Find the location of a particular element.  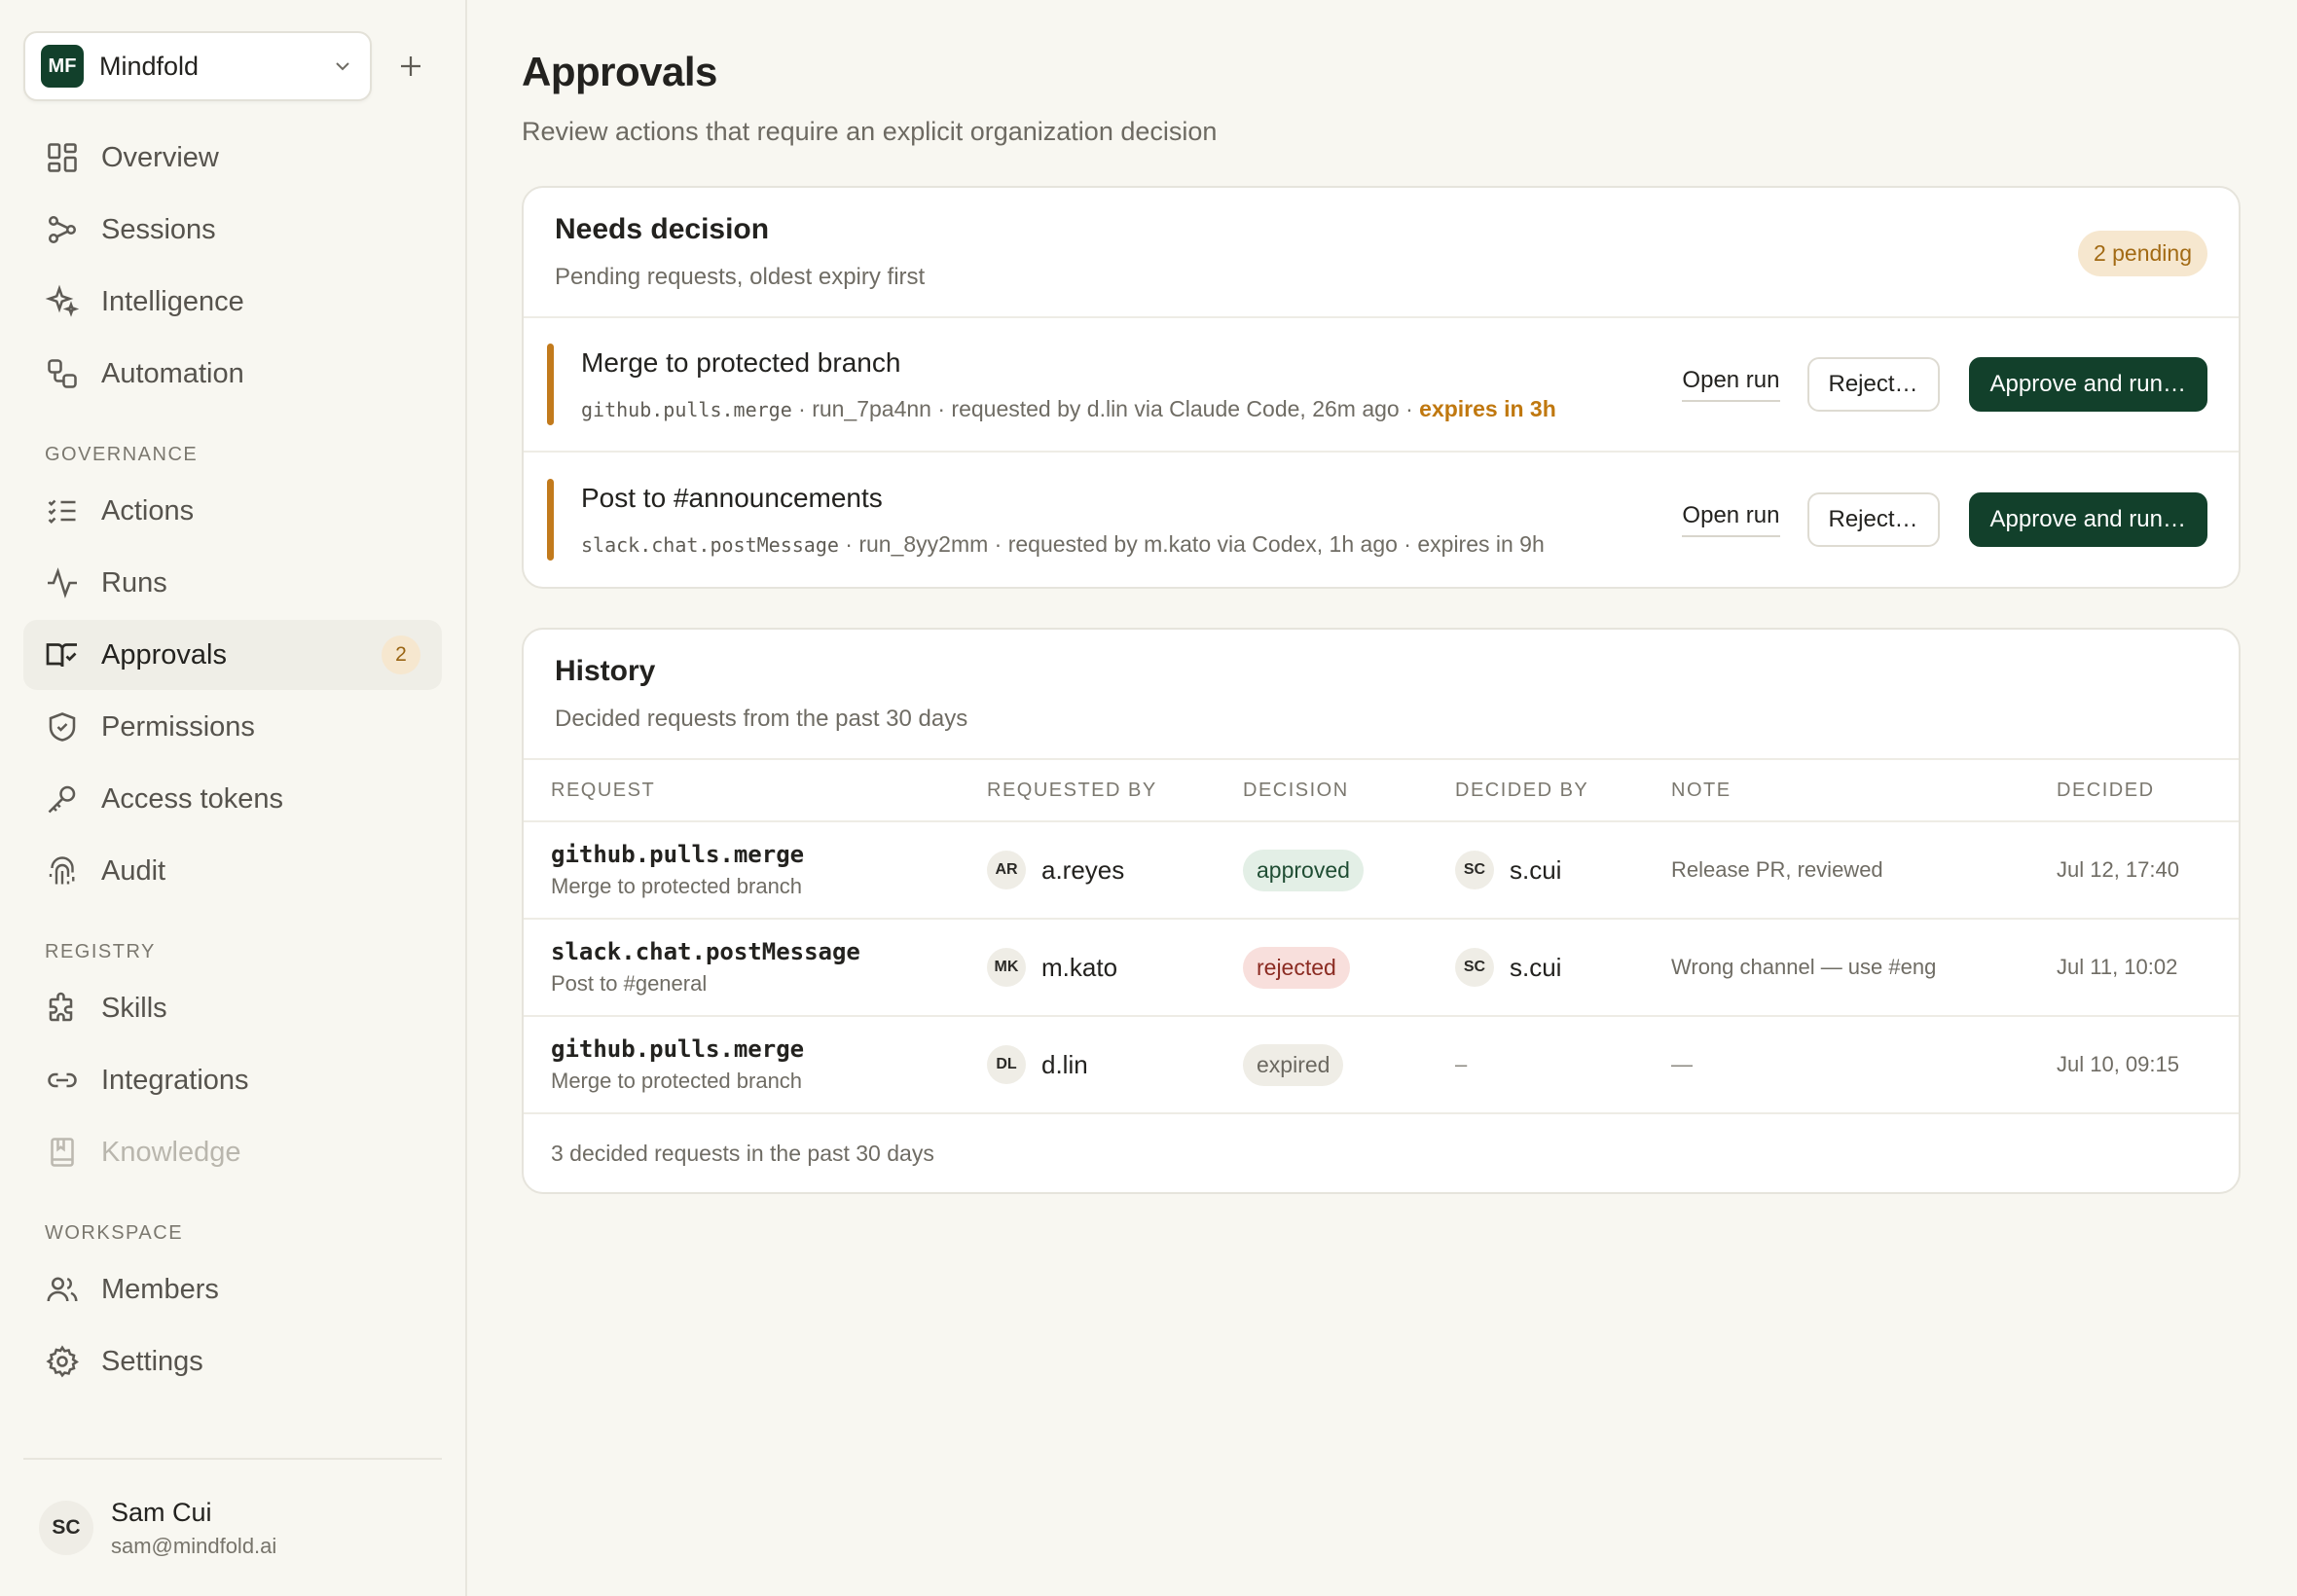

org-logo: MF is located at coordinates (63, 67).